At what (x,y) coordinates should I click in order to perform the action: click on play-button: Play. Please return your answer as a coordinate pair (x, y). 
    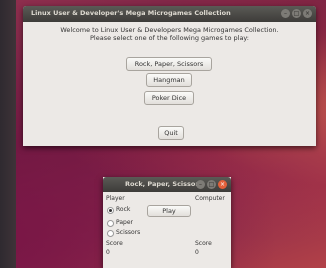
    Looking at the image, I should click on (169, 211).